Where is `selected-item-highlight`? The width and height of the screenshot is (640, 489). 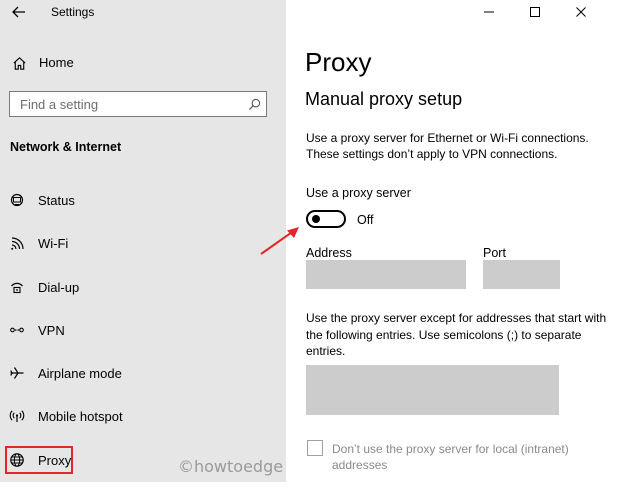
selected-item-highlight is located at coordinates (39, 460).